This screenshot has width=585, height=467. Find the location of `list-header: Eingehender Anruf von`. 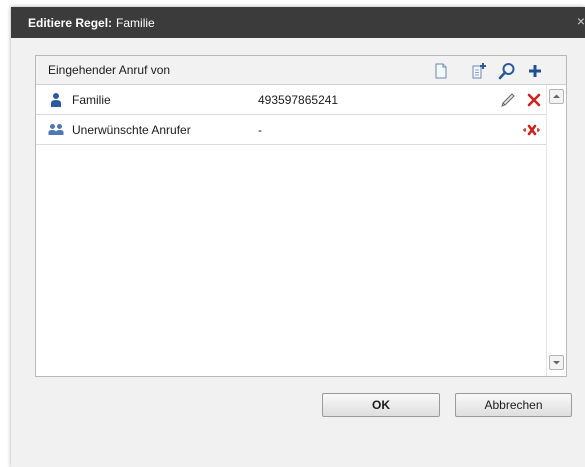

list-header: Eingehender Anruf von is located at coordinates (301, 70).